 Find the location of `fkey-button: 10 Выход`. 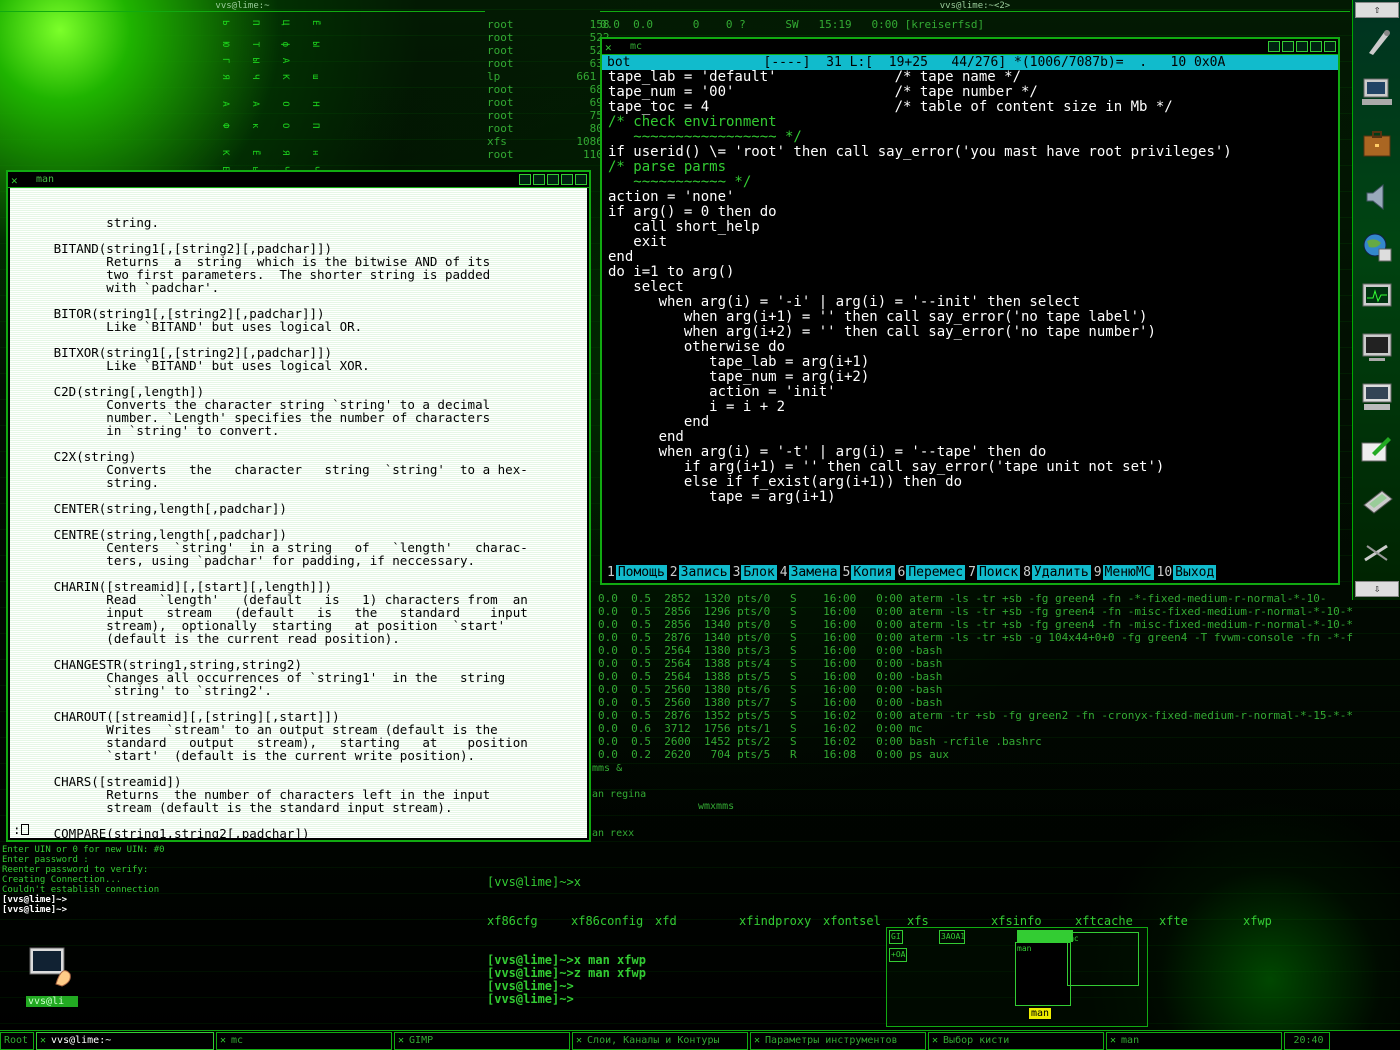

fkey-button: 10 Выход is located at coordinates (1186, 572).